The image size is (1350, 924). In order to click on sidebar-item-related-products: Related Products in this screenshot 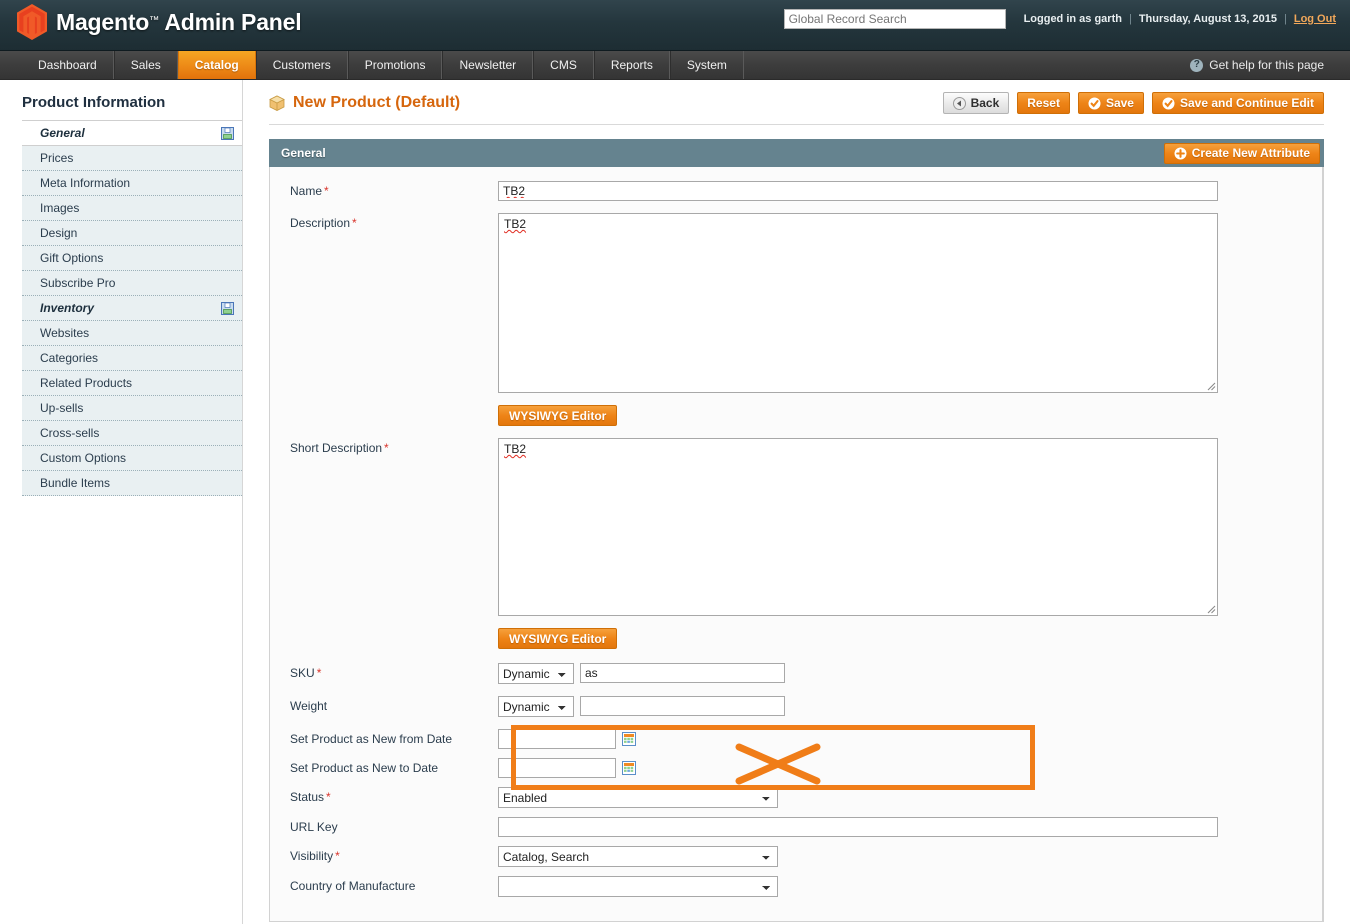, I will do `click(132, 383)`.